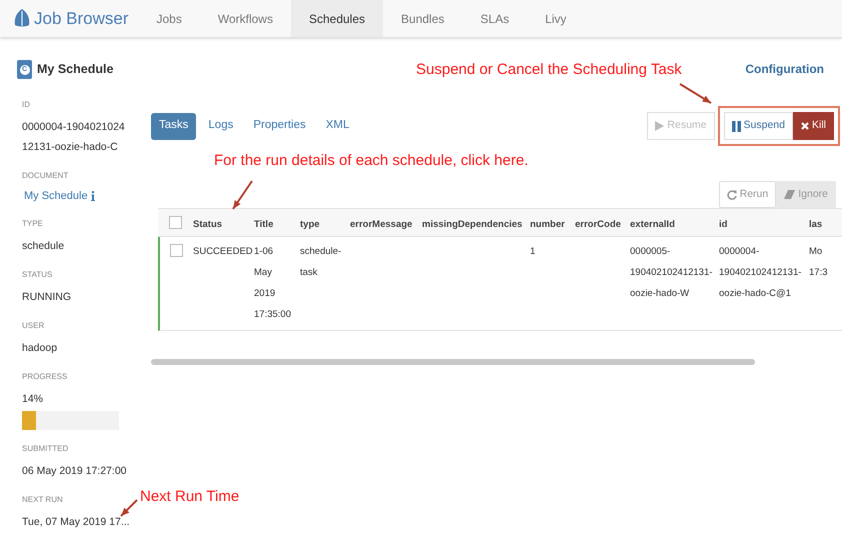 This screenshot has width=842, height=533. What do you see at coordinates (74, 471) in the screenshot?
I see `field-value: 06 May 2019 17:27:00` at bounding box center [74, 471].